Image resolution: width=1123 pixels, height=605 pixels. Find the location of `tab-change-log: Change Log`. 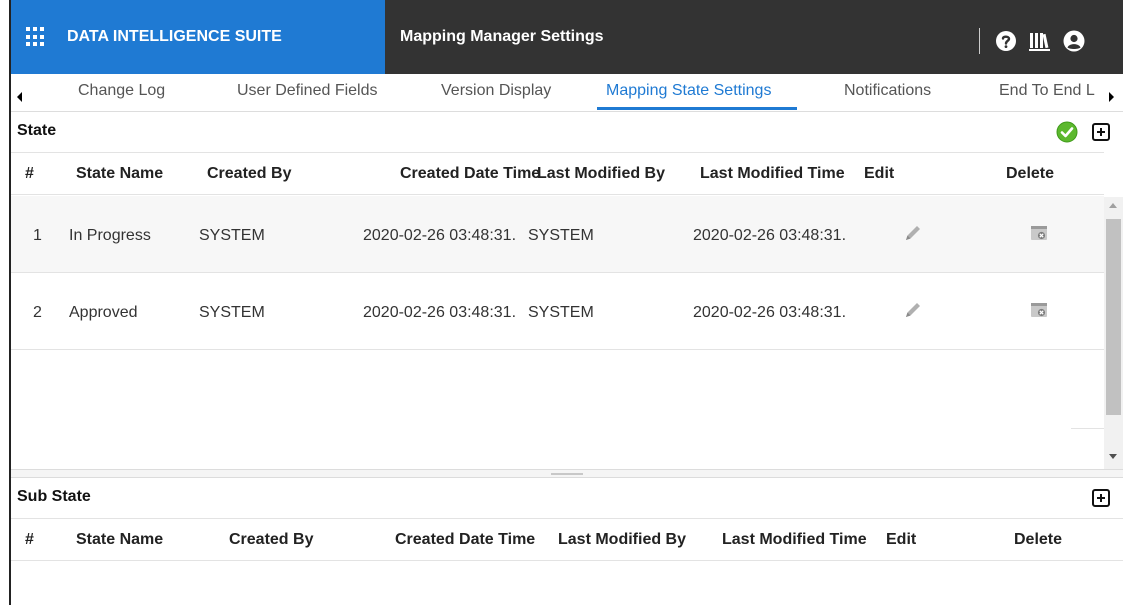

tab-change-log: Change Log is located at coordinates (121, 91).